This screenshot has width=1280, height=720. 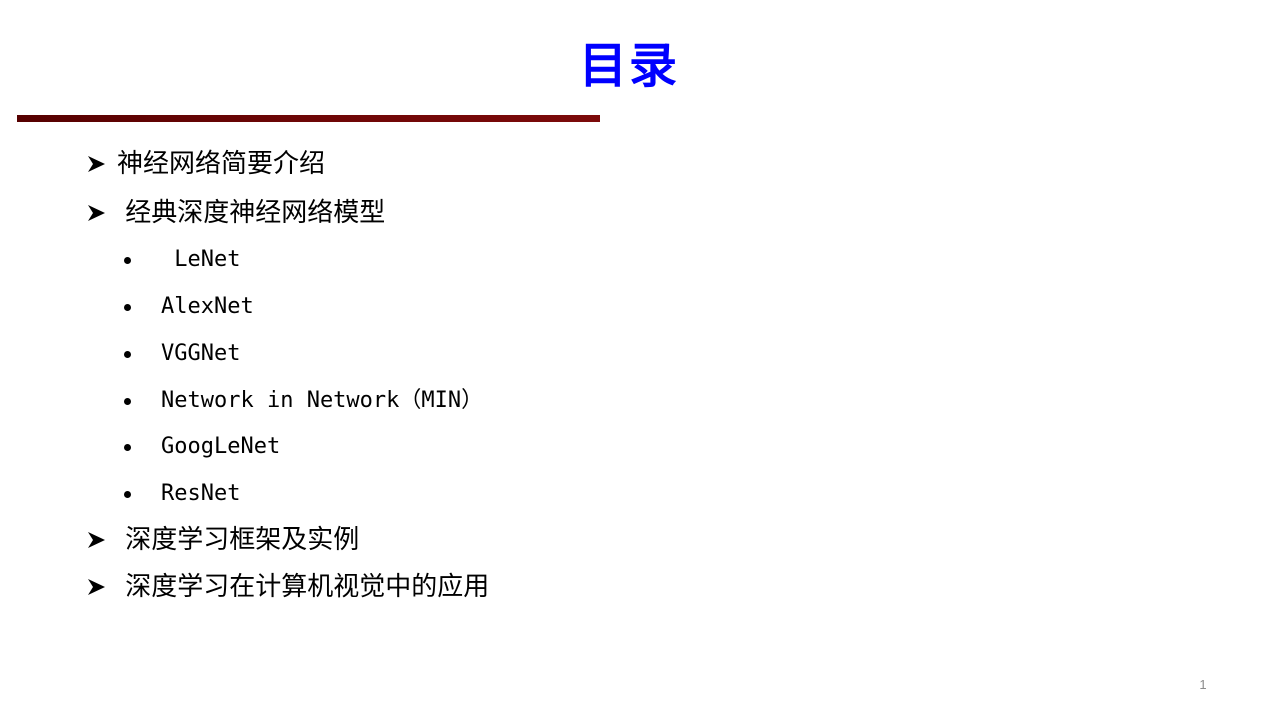 I want to click on outline-subitem-label: Network in Network（MIN）, so click(x=322, y=400).